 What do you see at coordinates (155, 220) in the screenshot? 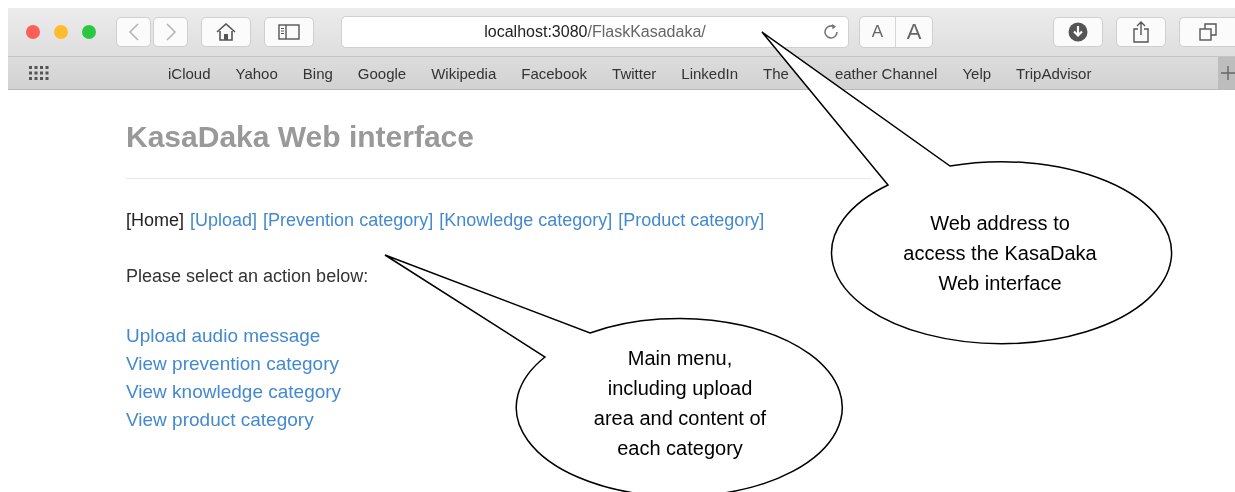
I see `current-page-label: [Home]` at bounding box center [155, 220].